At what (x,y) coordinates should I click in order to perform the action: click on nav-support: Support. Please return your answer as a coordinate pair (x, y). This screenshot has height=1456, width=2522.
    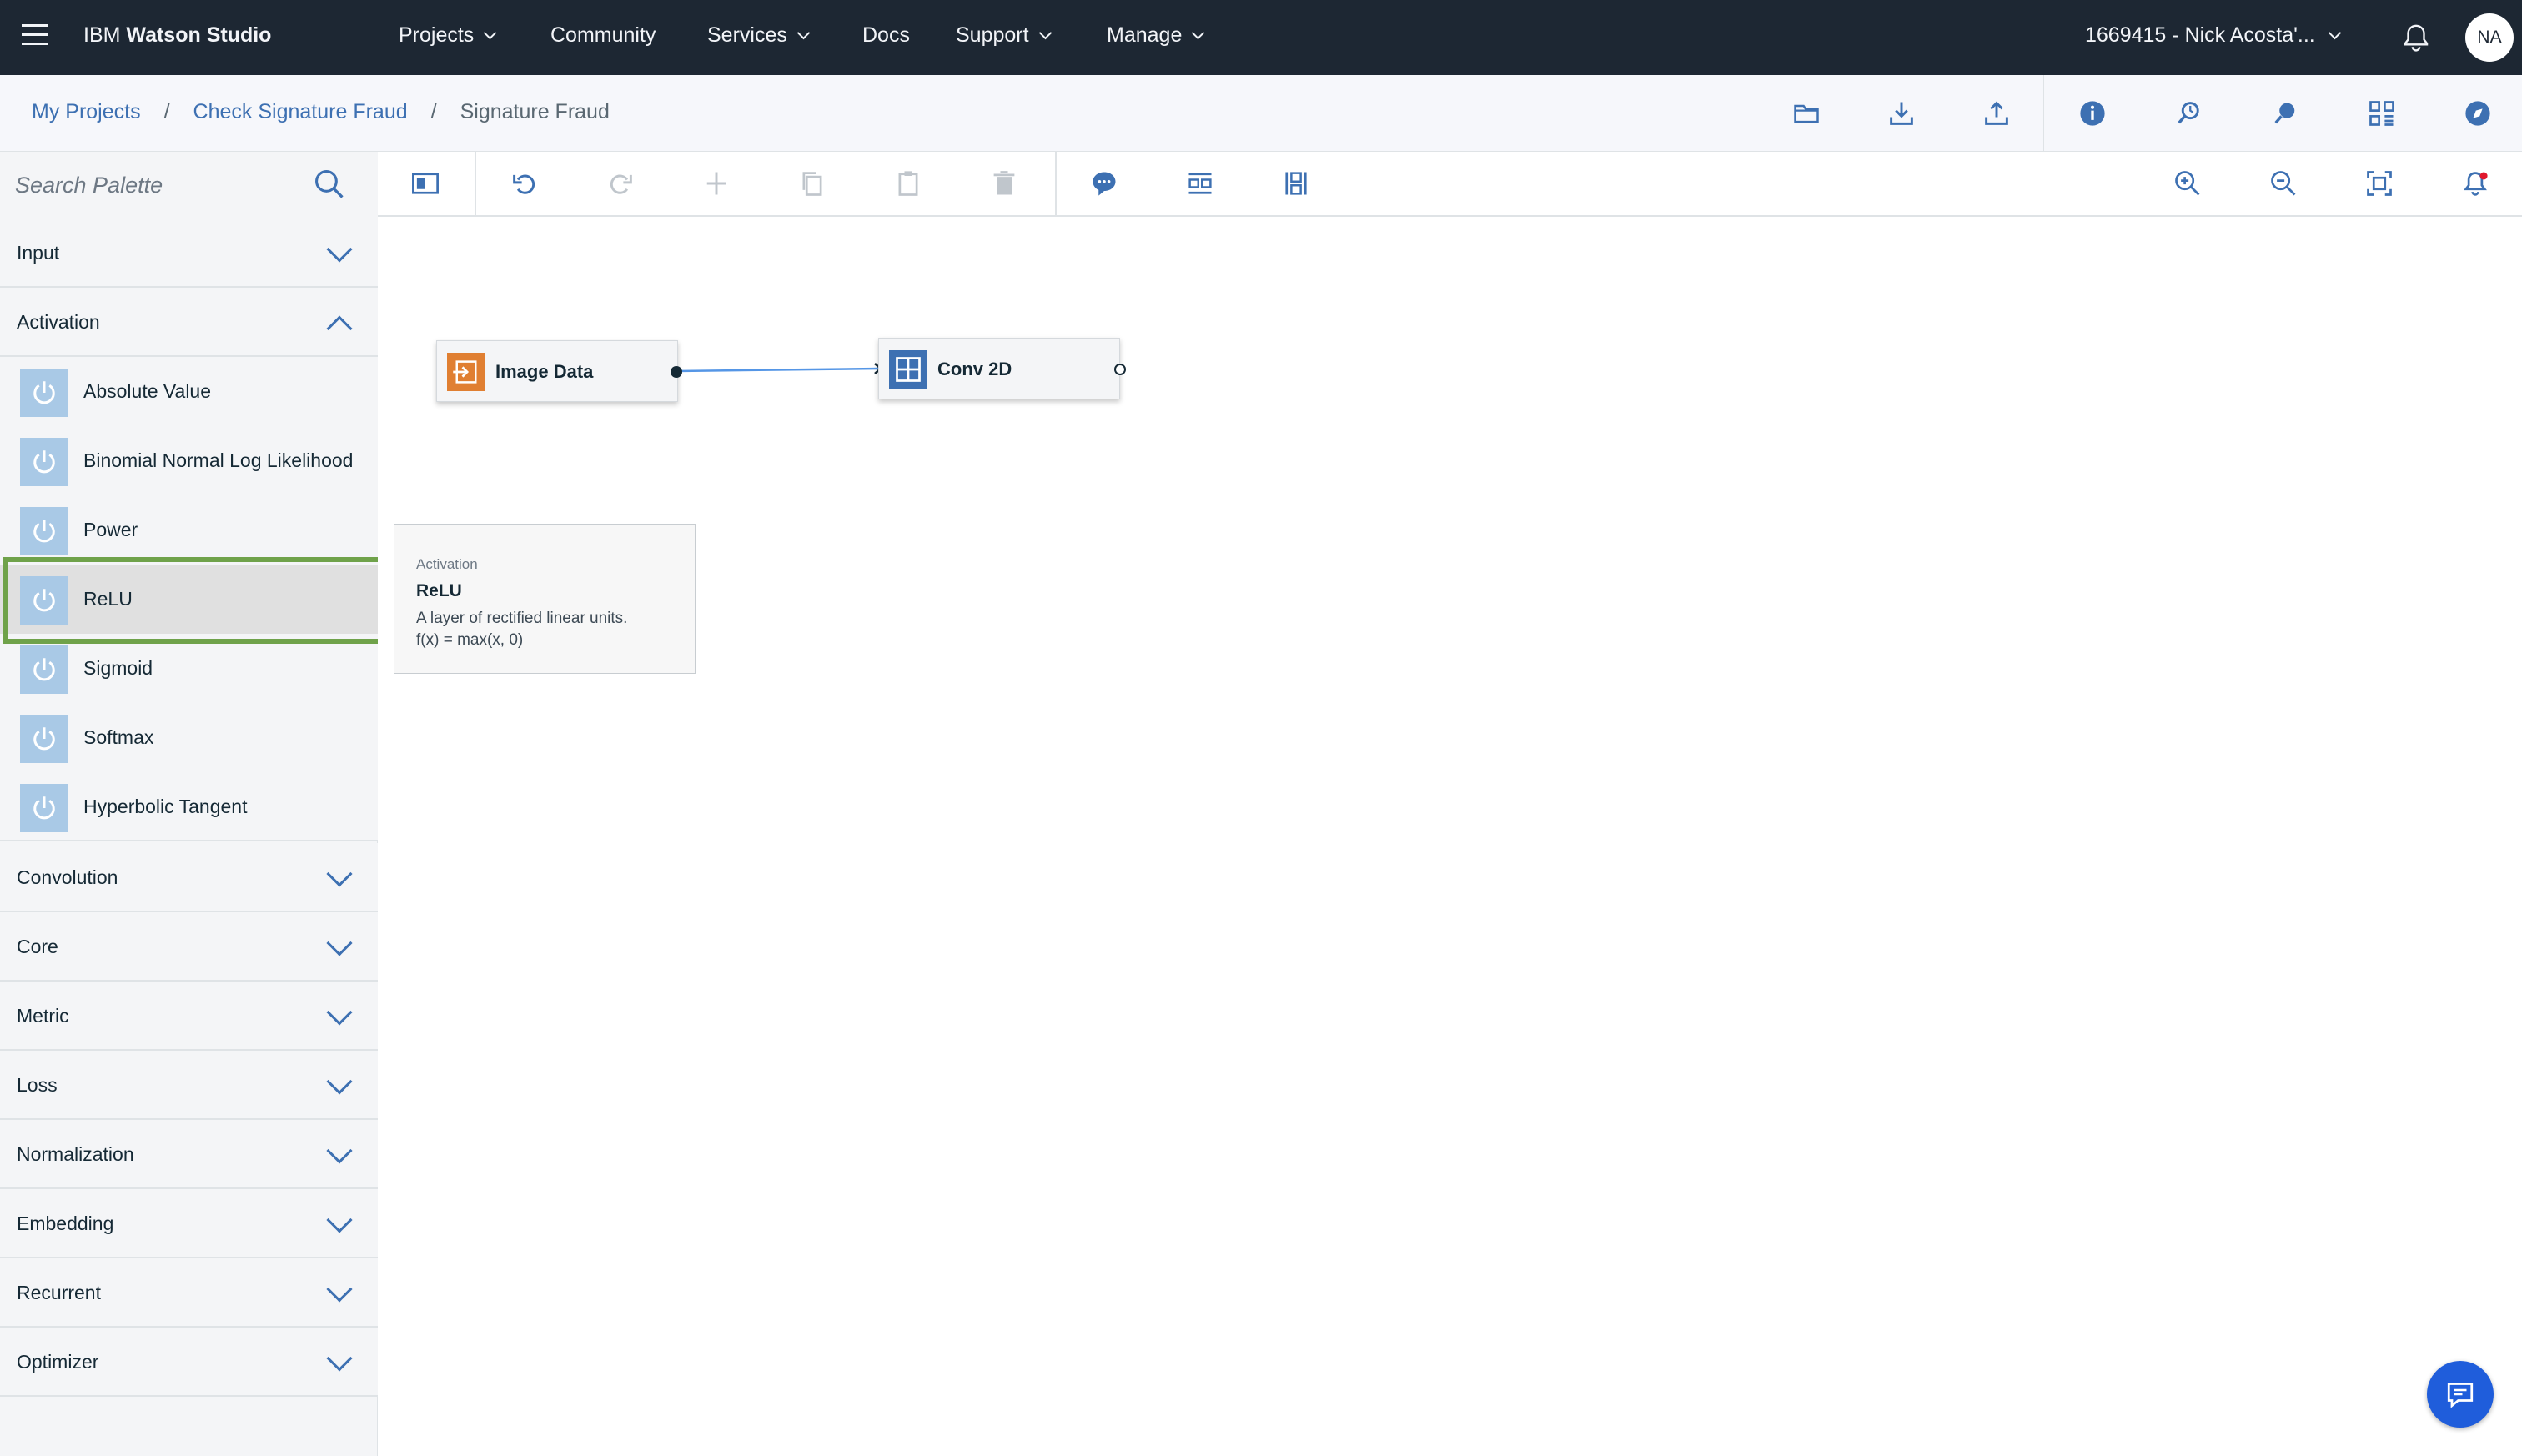
    Looking at the image, I should click on (1004, 35).